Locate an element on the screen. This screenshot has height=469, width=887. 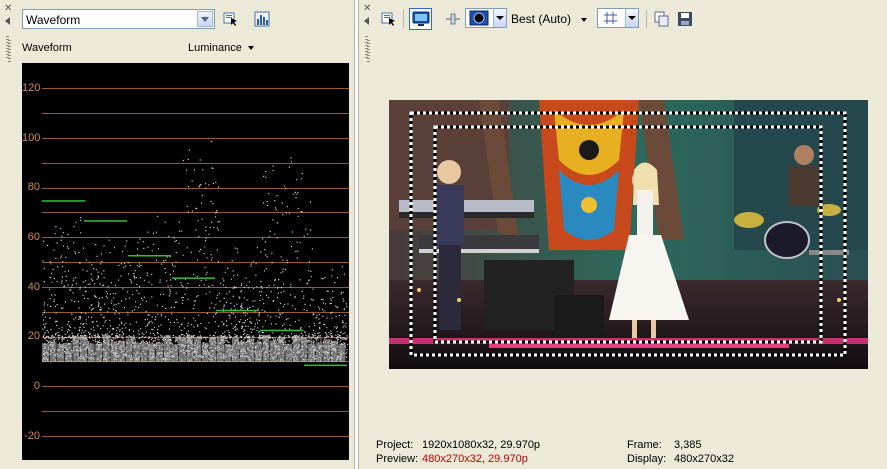
frame-status-value: 3,385 is located at coordinates (688, 445).